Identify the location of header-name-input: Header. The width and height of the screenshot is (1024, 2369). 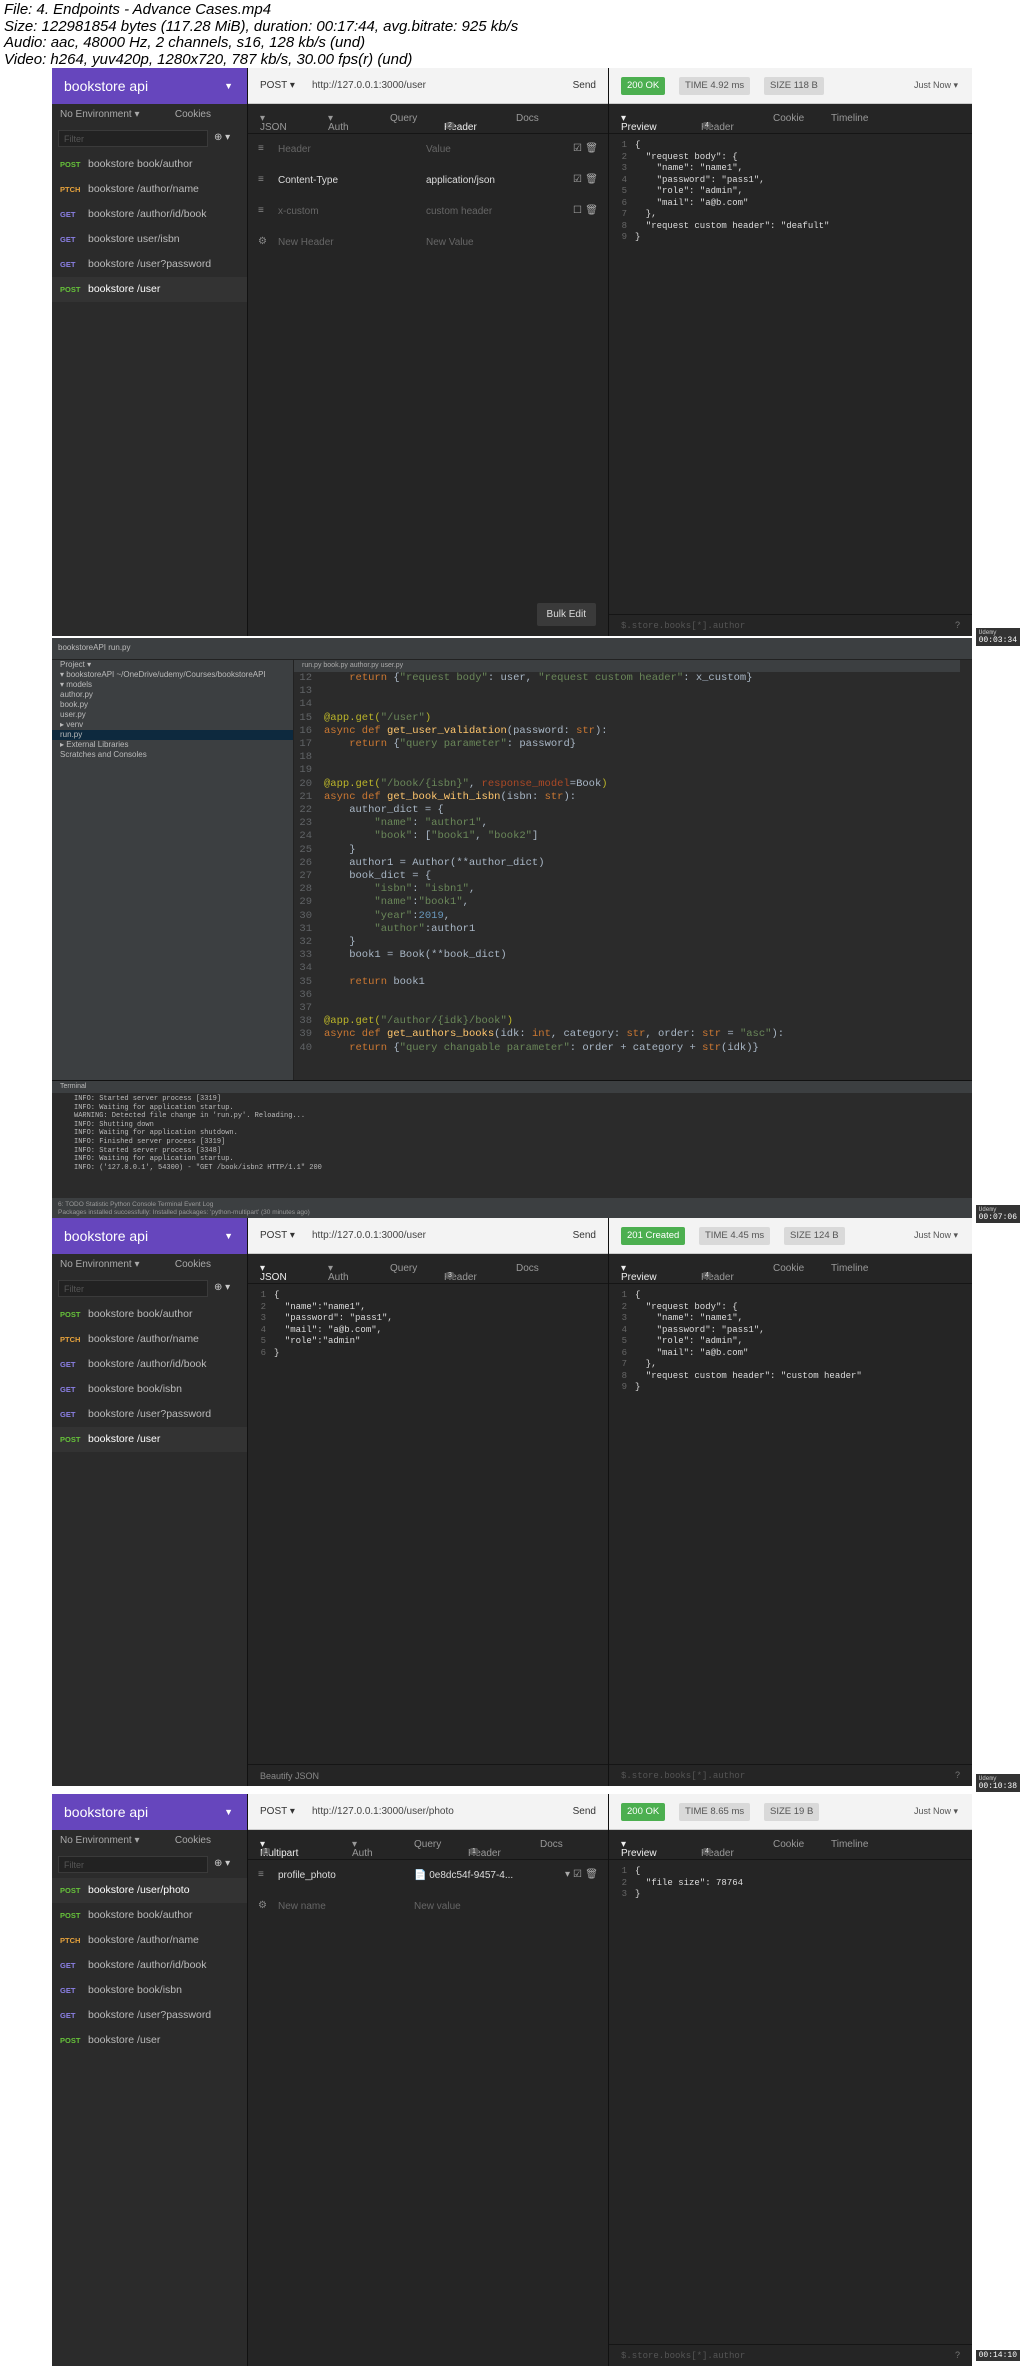
(294, 149).